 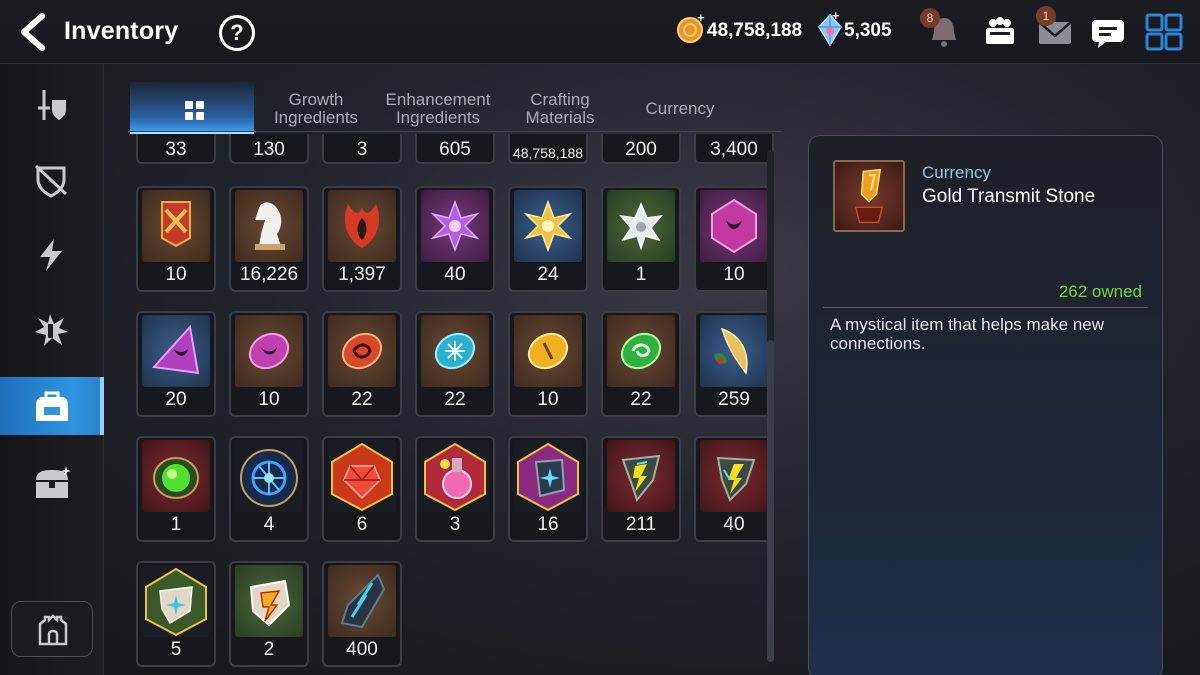 What do you see at coordinates (362, 351) in the screenshot?
I see `red-rune-icon` at bounding box center [362, 351].